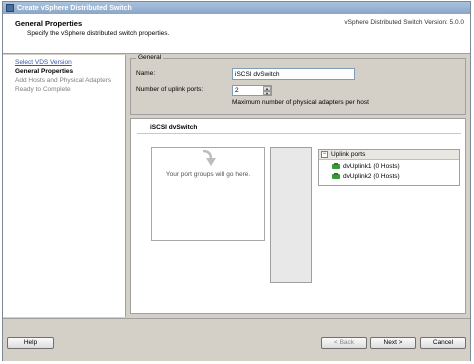  Describe the element at coordinates (43, 89) in the screenshot. I see `step-ready-to-complete: Ready to Complete` at that location.